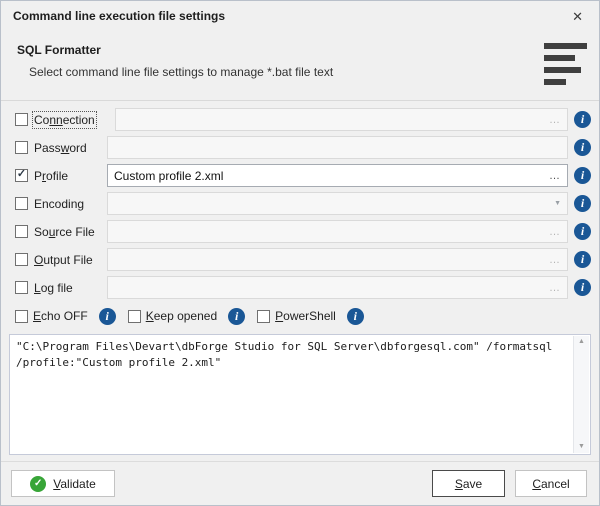 This screenshot has height=506, width=600. Describe the element at coordinates (264, 316) in the screenshot. I see `powershell-checkbox` at that location.